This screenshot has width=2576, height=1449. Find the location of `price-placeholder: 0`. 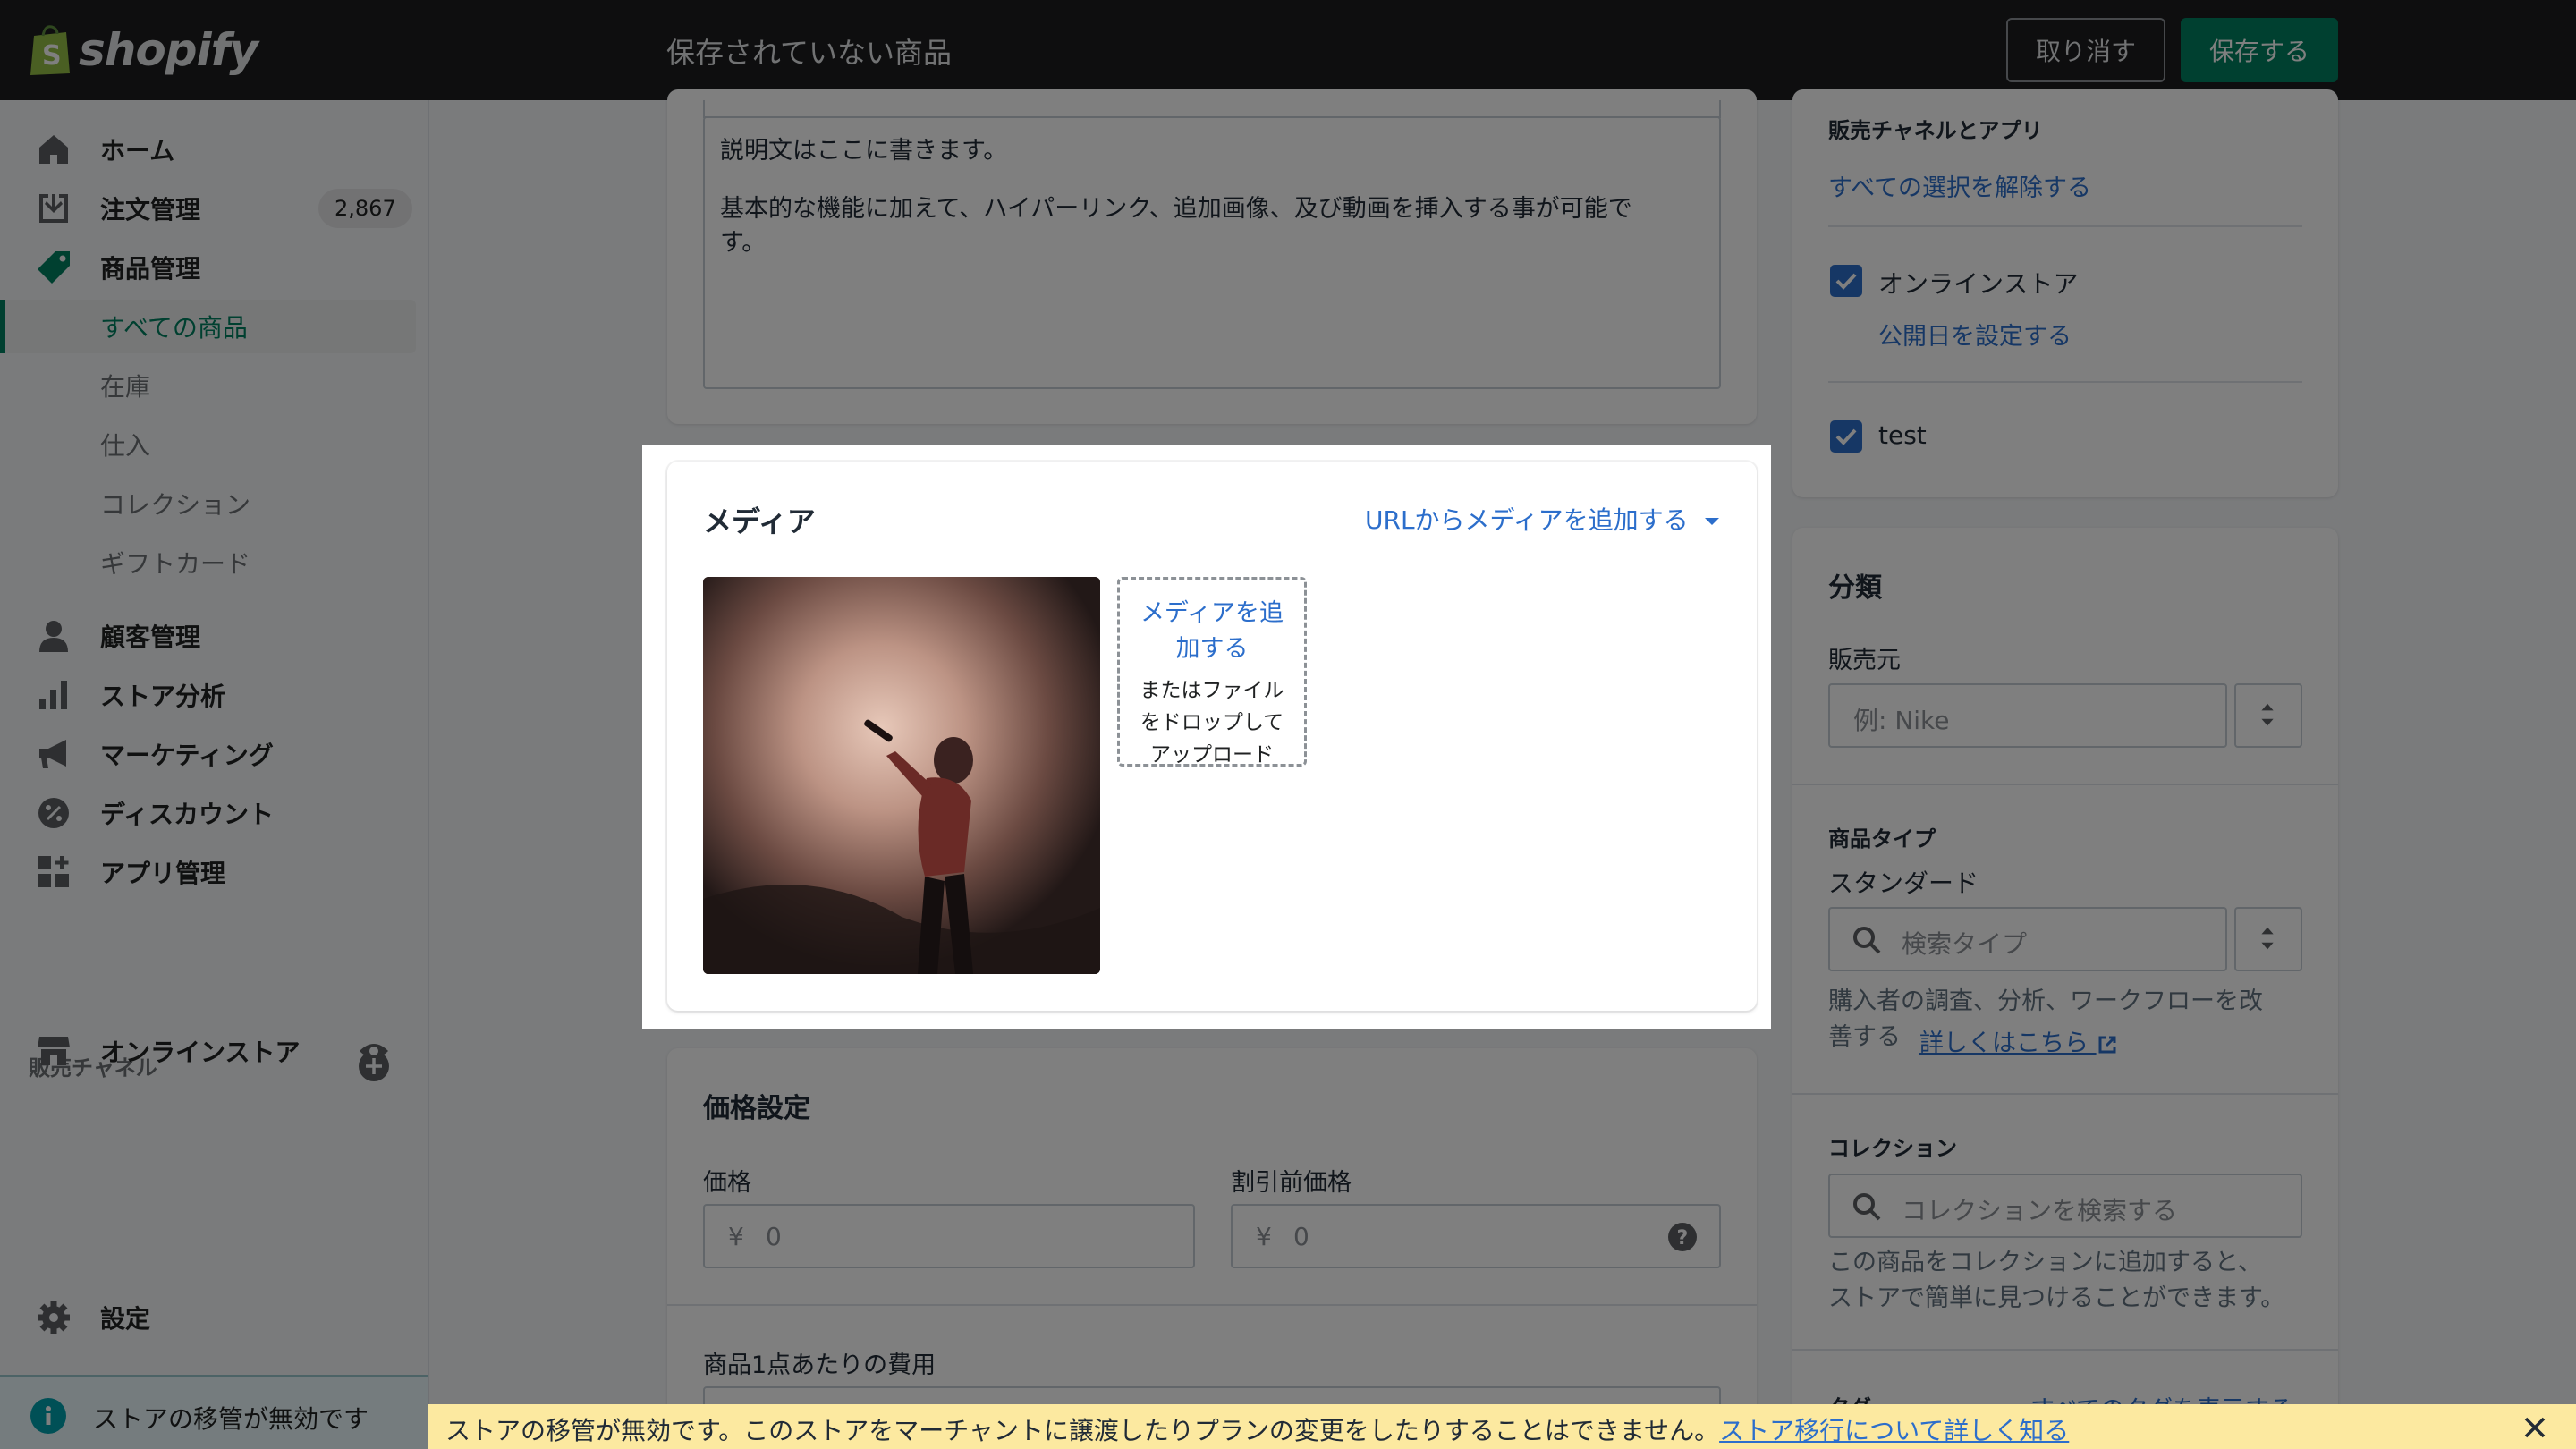

price-placeholder: 0 is located at coordinates (774, 1236).